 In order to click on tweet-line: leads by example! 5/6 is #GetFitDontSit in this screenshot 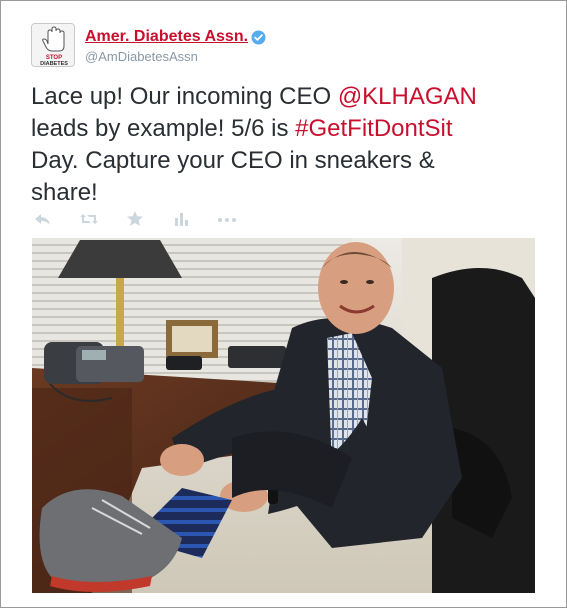, I will do `click(286, 129)`.